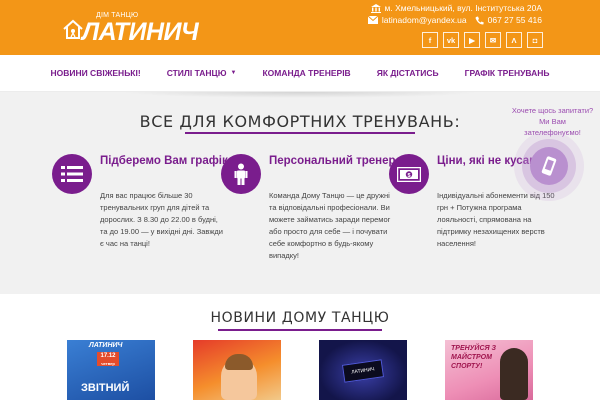 Image resolution: width=600 pixels, height=400 pixels. What do you see at coordinates (552, 110) in the screenshot?
I see `callback-line: Хочете щось запитати?` at bounding box center [552, 110].